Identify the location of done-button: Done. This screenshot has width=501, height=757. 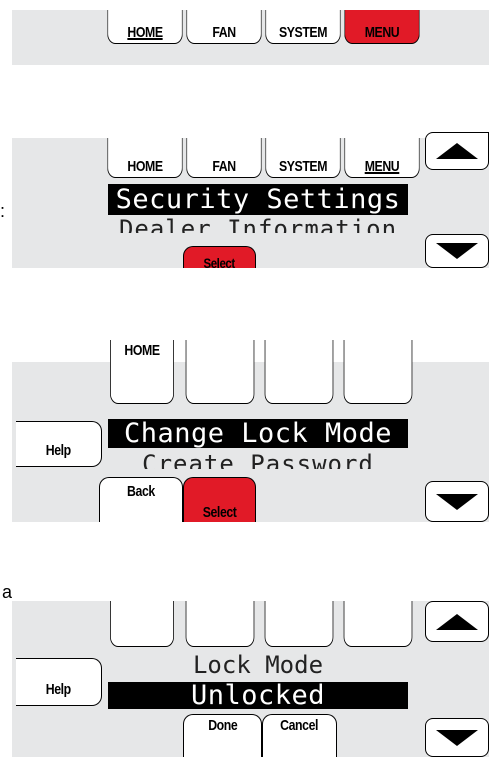
(222, 735).